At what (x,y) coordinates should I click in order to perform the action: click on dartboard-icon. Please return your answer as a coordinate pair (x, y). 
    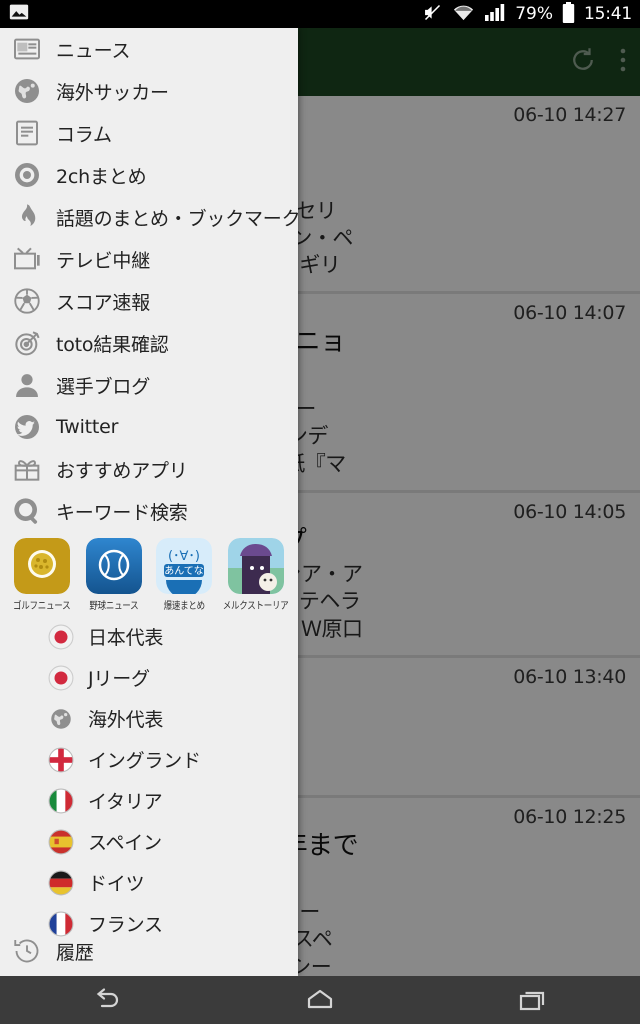
    Looking at the image, I should click on (27, 343).